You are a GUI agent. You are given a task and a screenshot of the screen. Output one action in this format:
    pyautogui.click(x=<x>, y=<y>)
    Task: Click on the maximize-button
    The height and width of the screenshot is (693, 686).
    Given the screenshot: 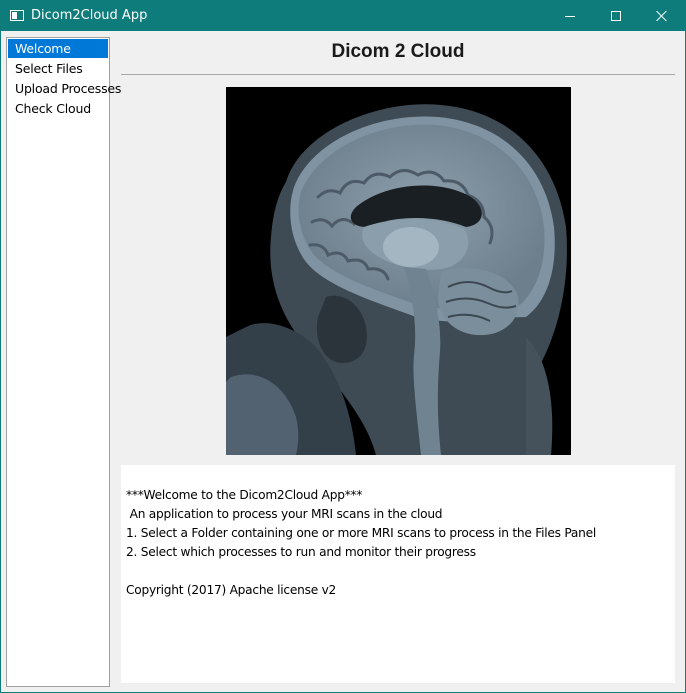 What is the action you would take?
    pyautogui.click(x=616, y=16)
    